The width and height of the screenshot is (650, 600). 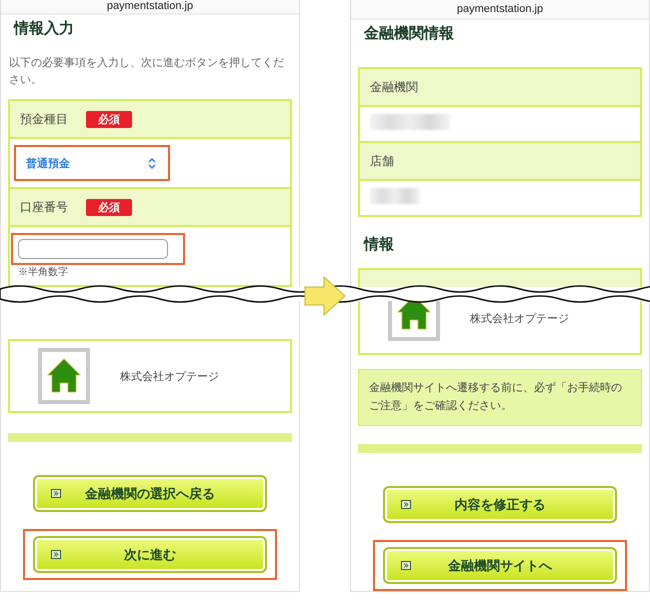 I want to click on action-button: 内容を修正する, so click(x=500, y=504).